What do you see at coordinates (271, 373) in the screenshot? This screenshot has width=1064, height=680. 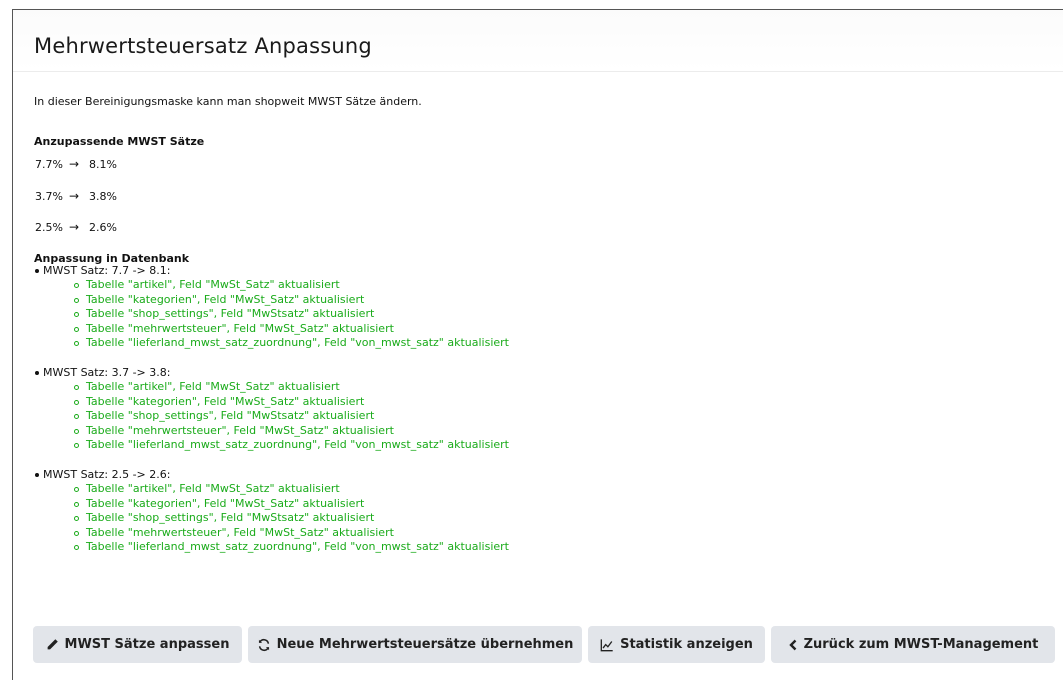 I see `rate-group-label: MWST Satz: 3.7 -> 3.8:` at bounding box center [271, 373].